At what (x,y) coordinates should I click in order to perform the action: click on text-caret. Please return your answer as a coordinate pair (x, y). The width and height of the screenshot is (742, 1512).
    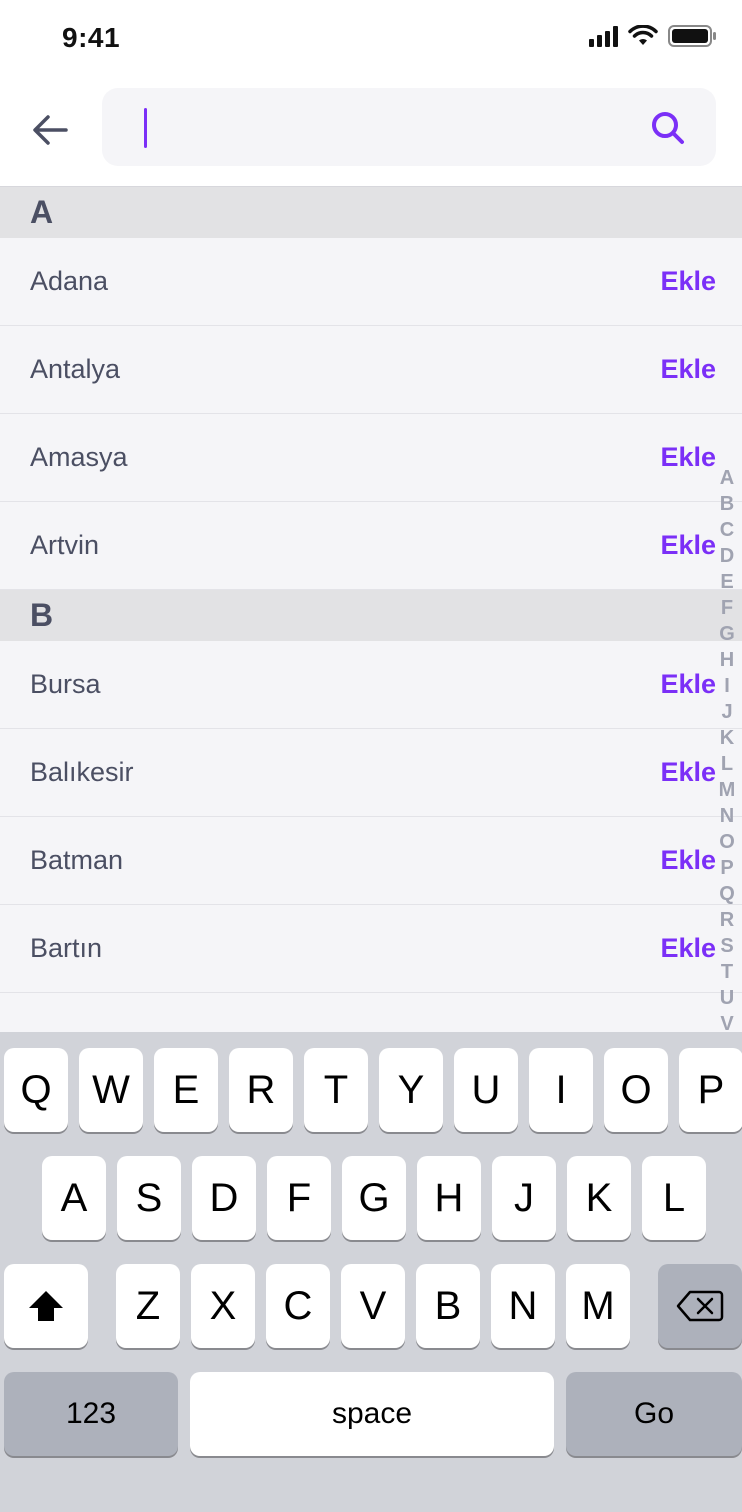
    Looking at the image, I should click on (145, 128).